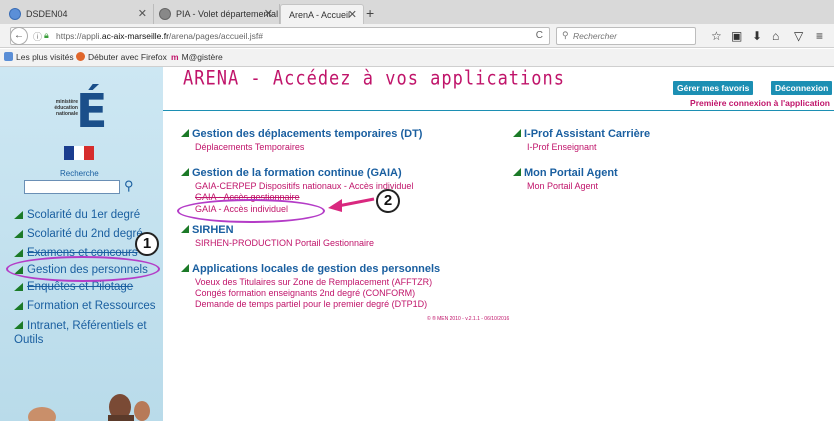 Image resolution: width=834 pixels, height=421 pixels. I want to click on bookmark-most-visited: Les plus visités, so click(39, 57).